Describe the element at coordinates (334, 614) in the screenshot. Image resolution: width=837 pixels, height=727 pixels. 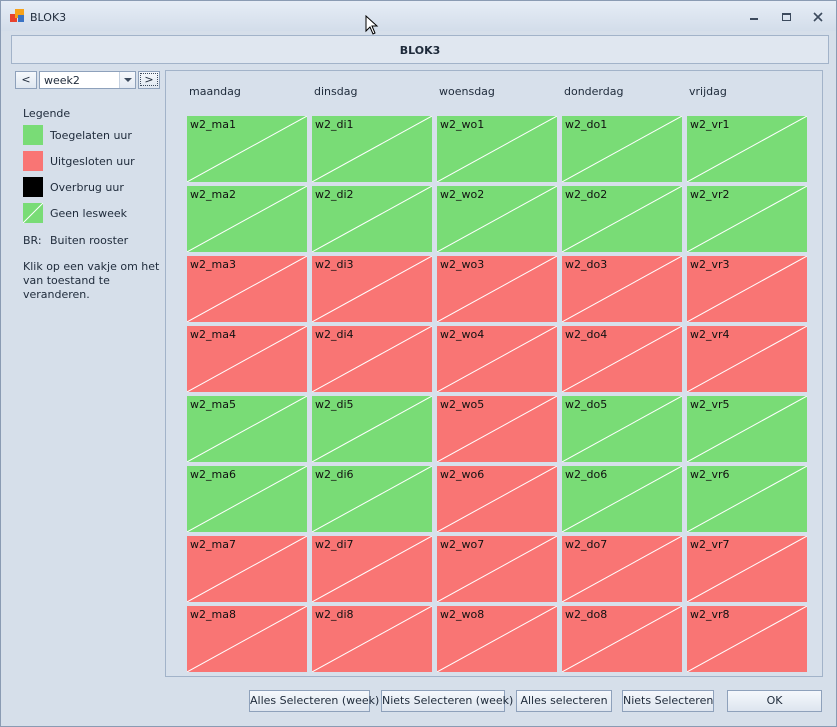
I see `schedule-cell-label: w2_di8` at that location.